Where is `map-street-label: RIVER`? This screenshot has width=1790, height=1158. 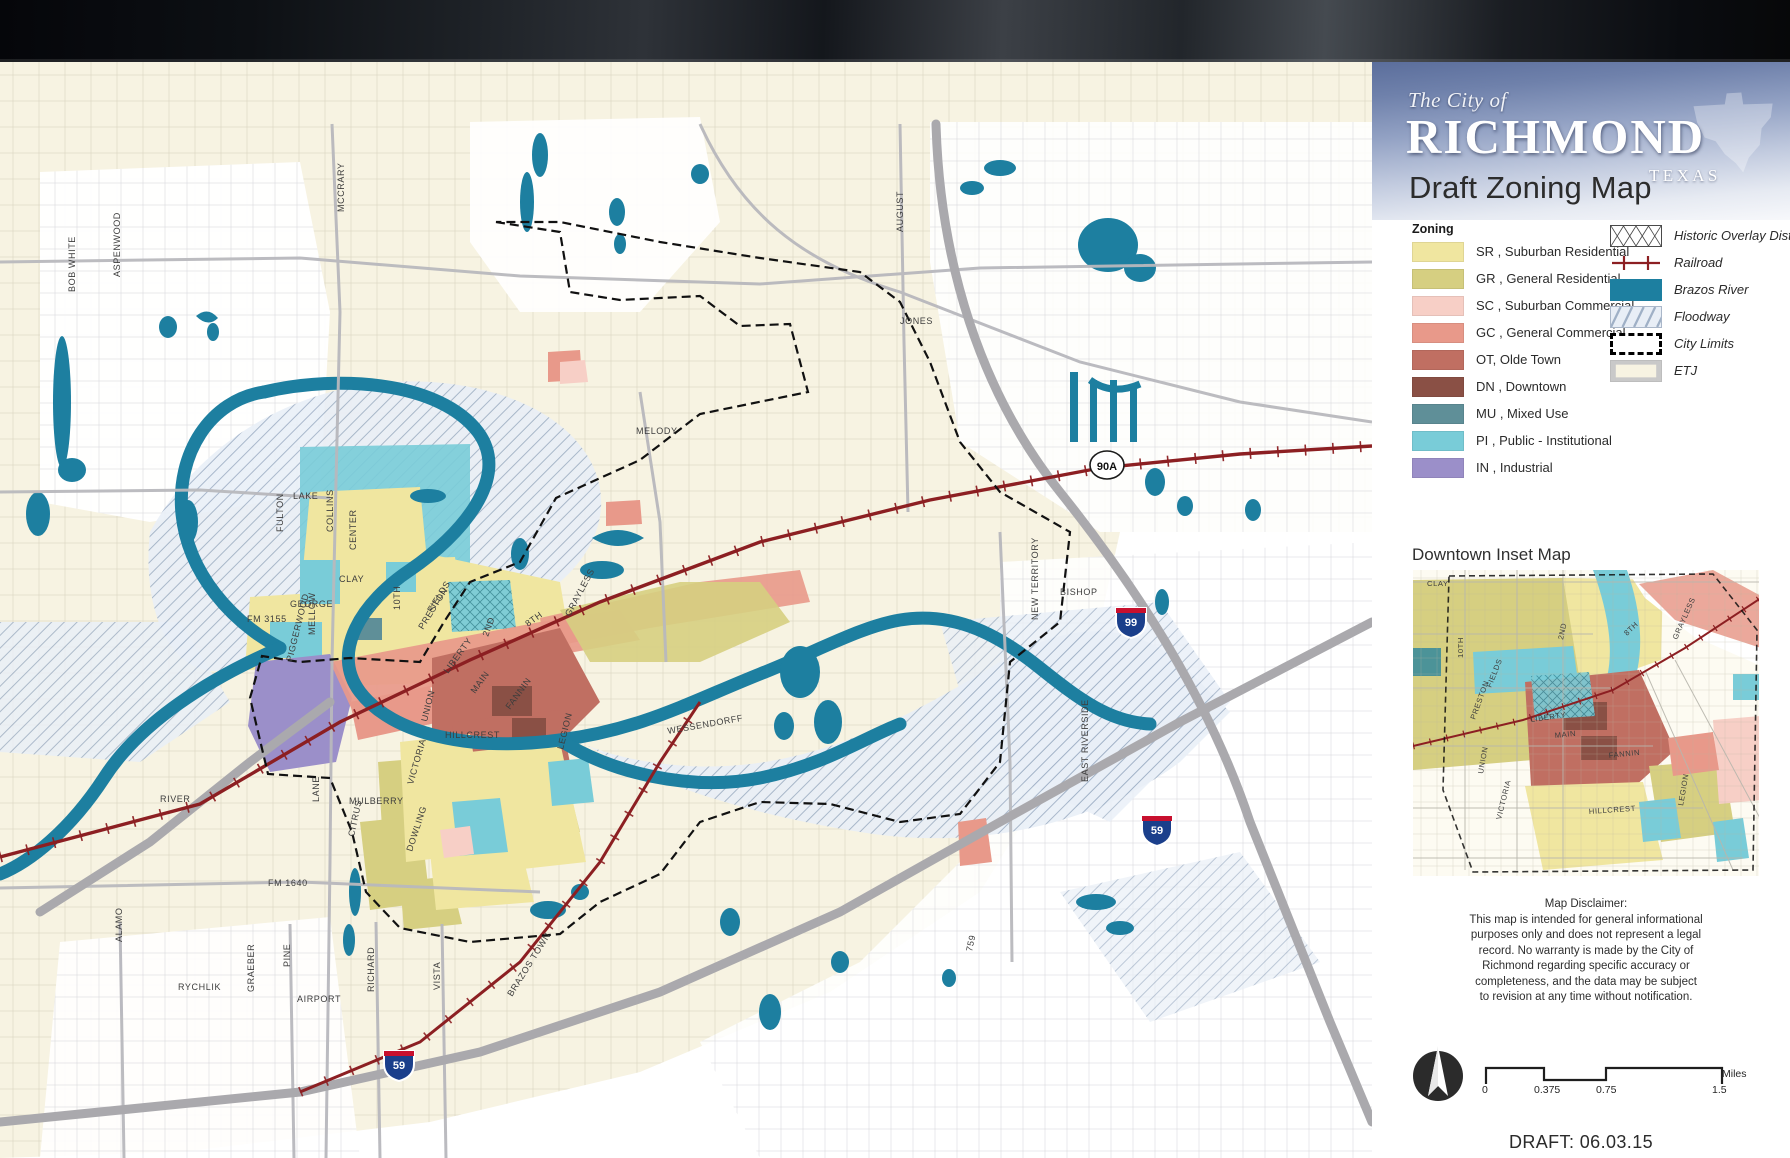 map-street-label: RIVER is located at coordinates (175, 799).